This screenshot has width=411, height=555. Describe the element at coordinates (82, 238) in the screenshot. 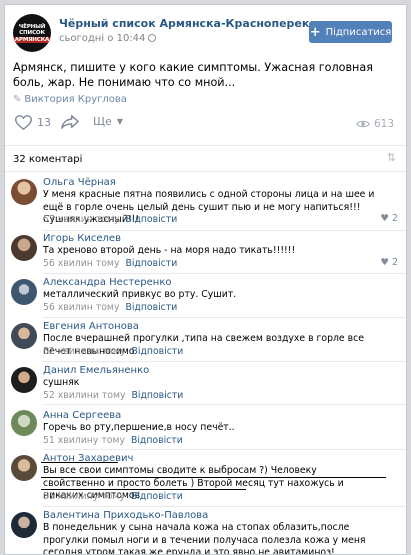

I see `comment-author: Игорь Киселев` at that location.